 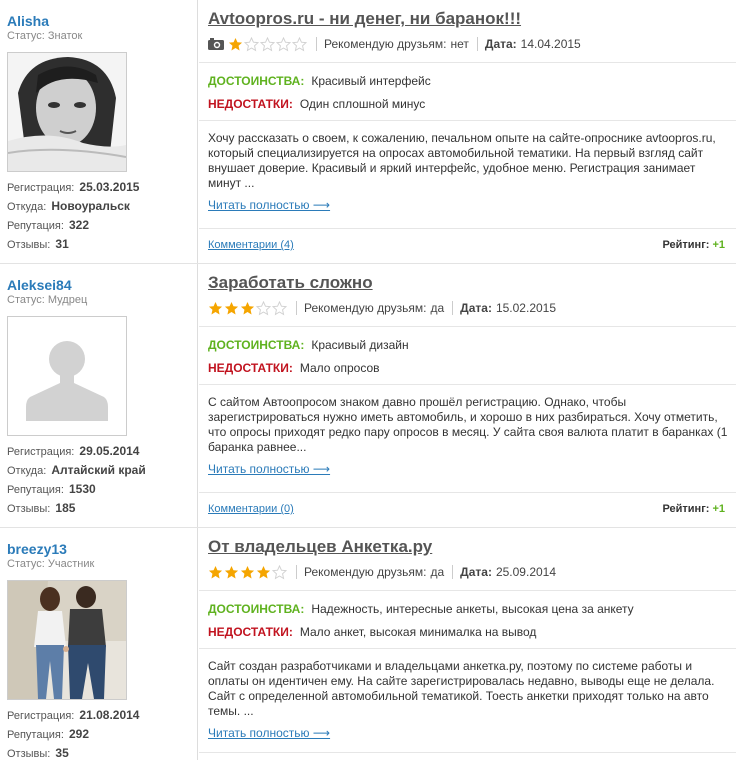 I want to click on comments-link: Комментарии (4), so click(x=251, y=245).